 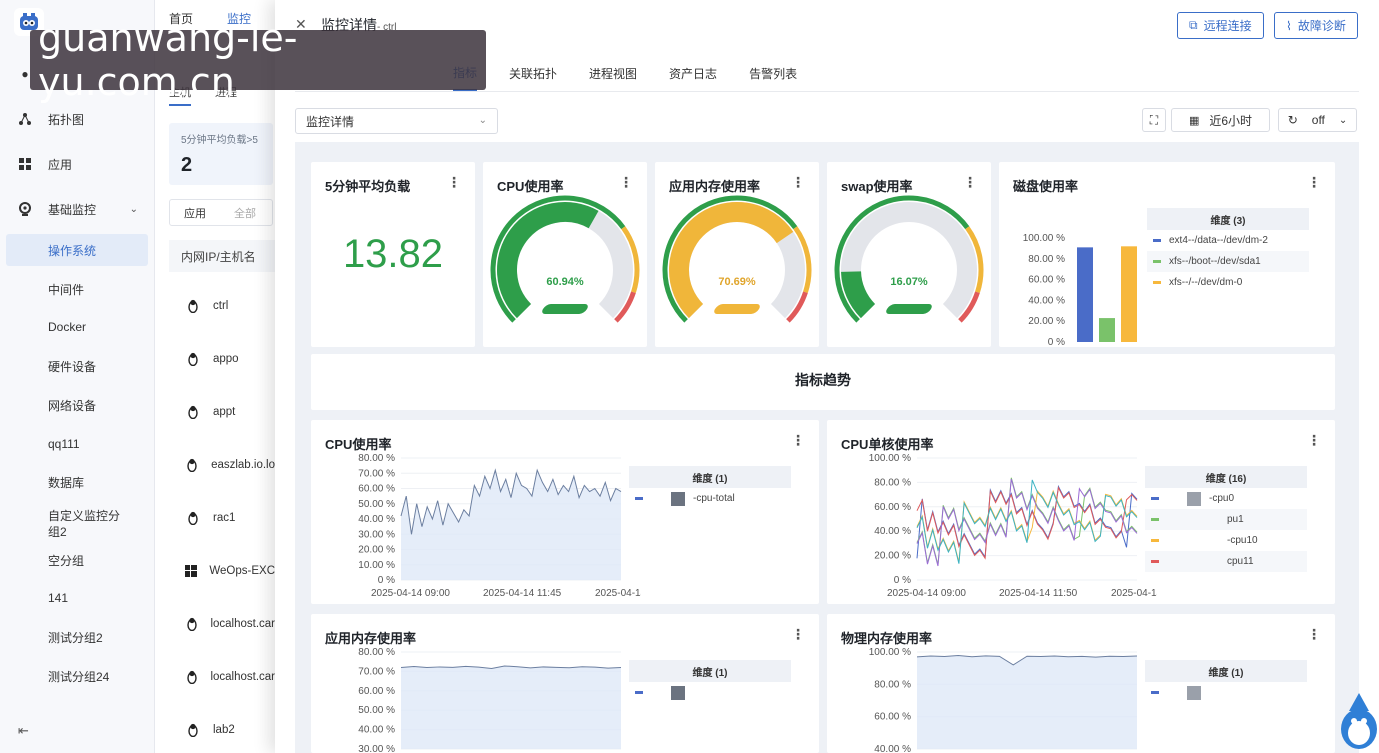 What do you see at coordinates (222, 728) in the screenshot?
I see `host-row: lab2` at bounding box center [222, 728].